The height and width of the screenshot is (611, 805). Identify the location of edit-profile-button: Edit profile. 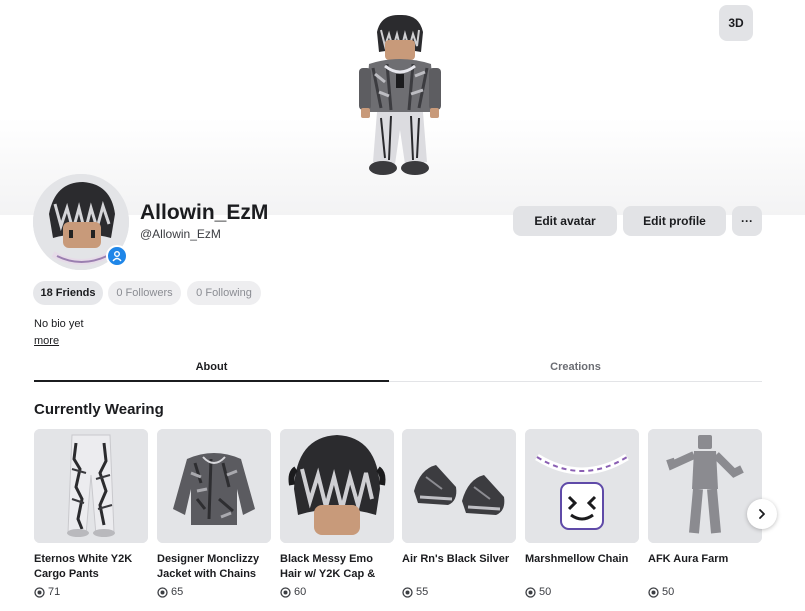
(674, 221).